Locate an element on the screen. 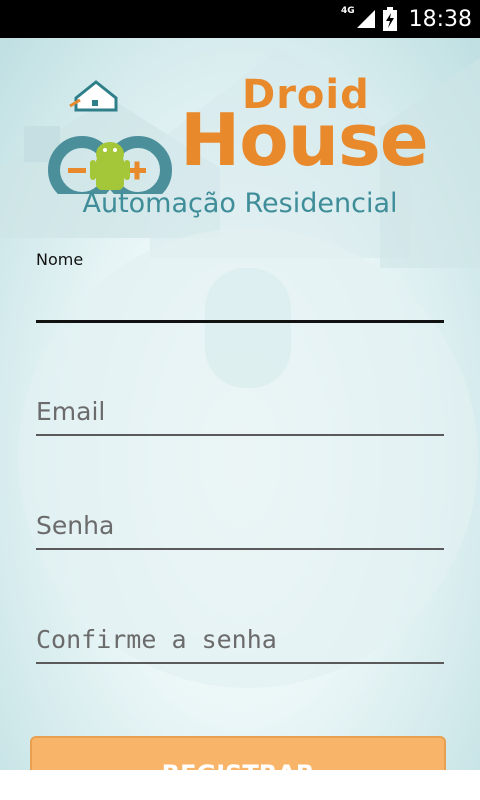  status-bar: 4G 18:38 is located at coordinates (240, 19).